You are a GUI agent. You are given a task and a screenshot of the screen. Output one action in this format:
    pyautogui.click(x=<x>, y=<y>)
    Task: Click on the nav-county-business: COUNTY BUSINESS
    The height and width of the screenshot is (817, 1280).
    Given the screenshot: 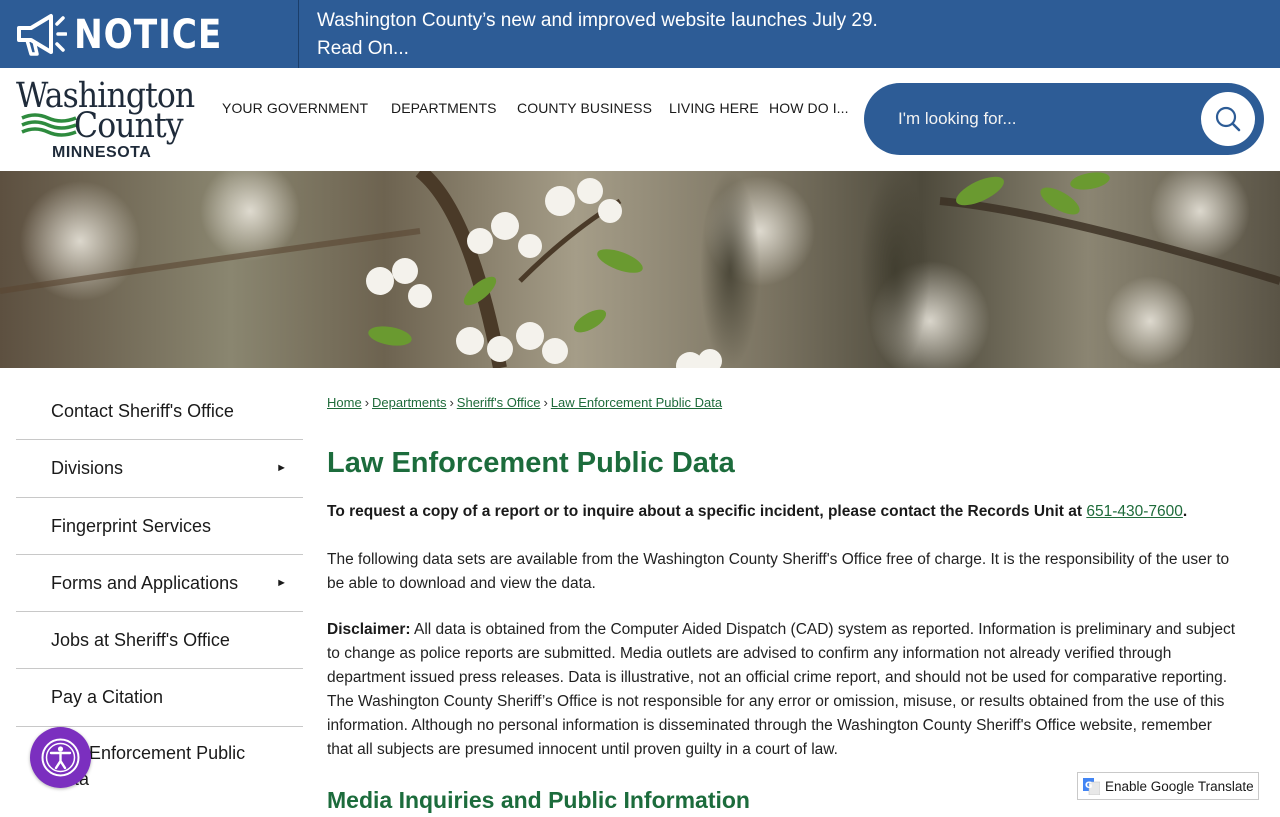 What is the action you would take?
    pyautogui.click(x=584, y=108)
    